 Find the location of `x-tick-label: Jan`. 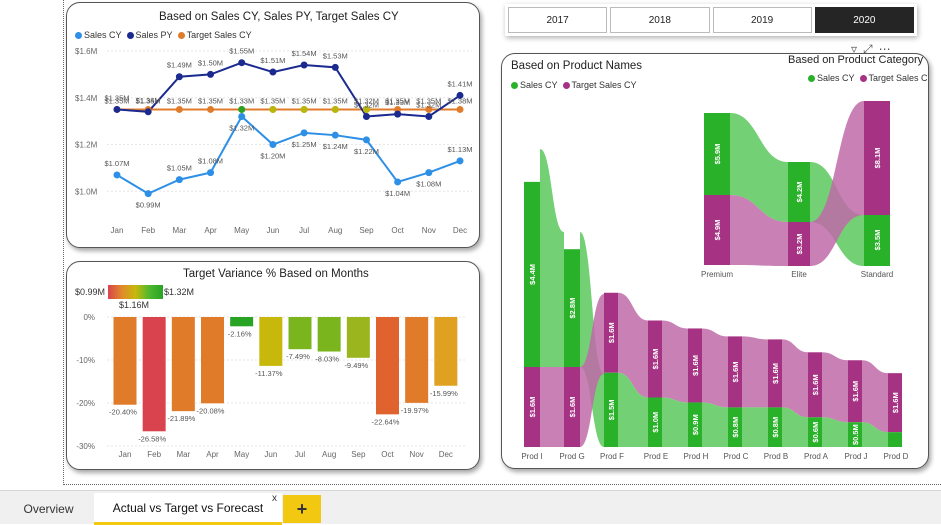

x-tick-label: Jan is located at coordinates (117, 230).